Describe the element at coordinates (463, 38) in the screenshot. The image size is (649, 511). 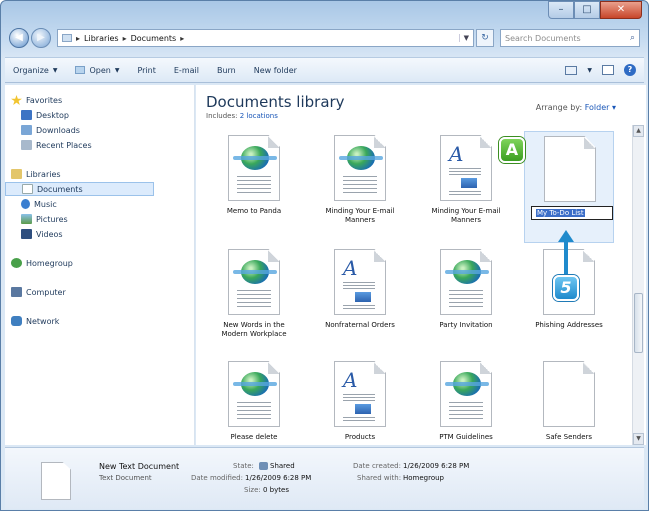
I see `address-dropdown-icon: ▼` at that location.